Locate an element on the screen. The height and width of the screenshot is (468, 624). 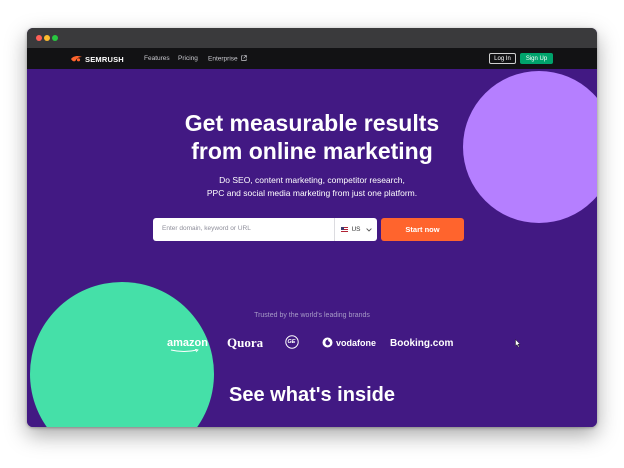
brand-logo-amazon-text: amazon is located at coordinates (187, 343).